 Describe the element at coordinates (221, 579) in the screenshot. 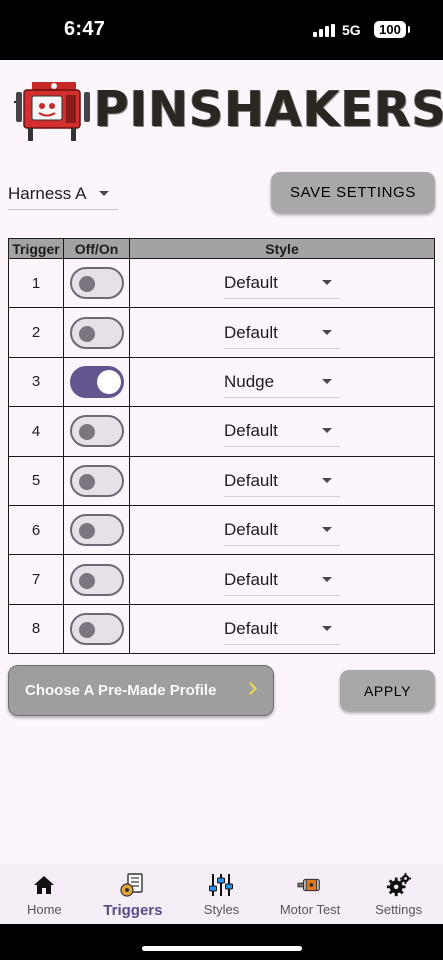

I see `table-row: 7 Default` at that location.